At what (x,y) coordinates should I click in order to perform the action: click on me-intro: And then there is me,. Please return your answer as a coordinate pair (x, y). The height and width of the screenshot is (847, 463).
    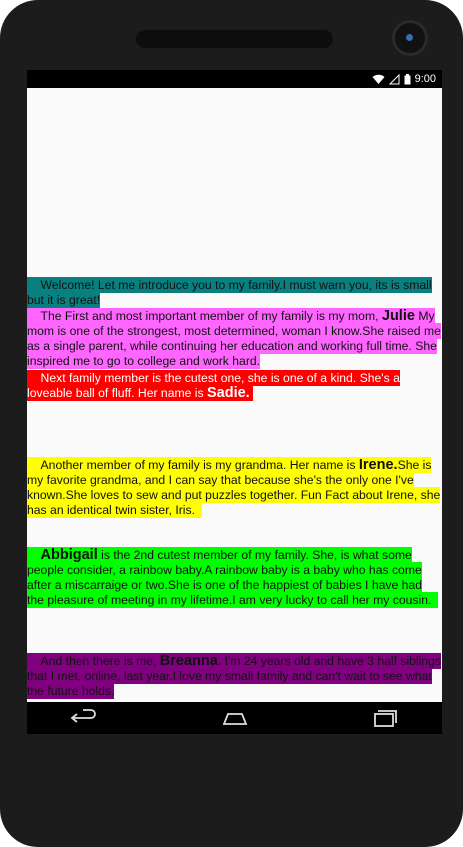
    Looking at the image, I should click on (100, 661).